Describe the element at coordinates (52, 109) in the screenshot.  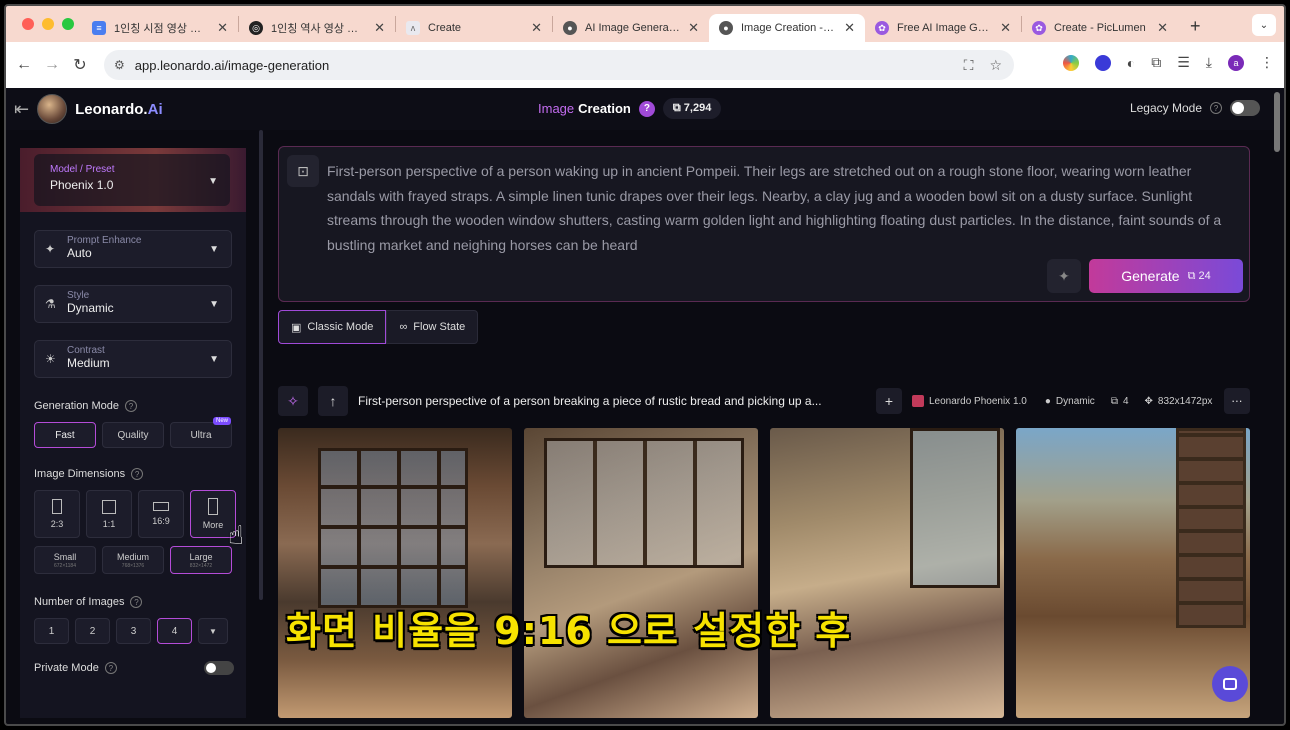
I see `leonardo-logo` at that location.